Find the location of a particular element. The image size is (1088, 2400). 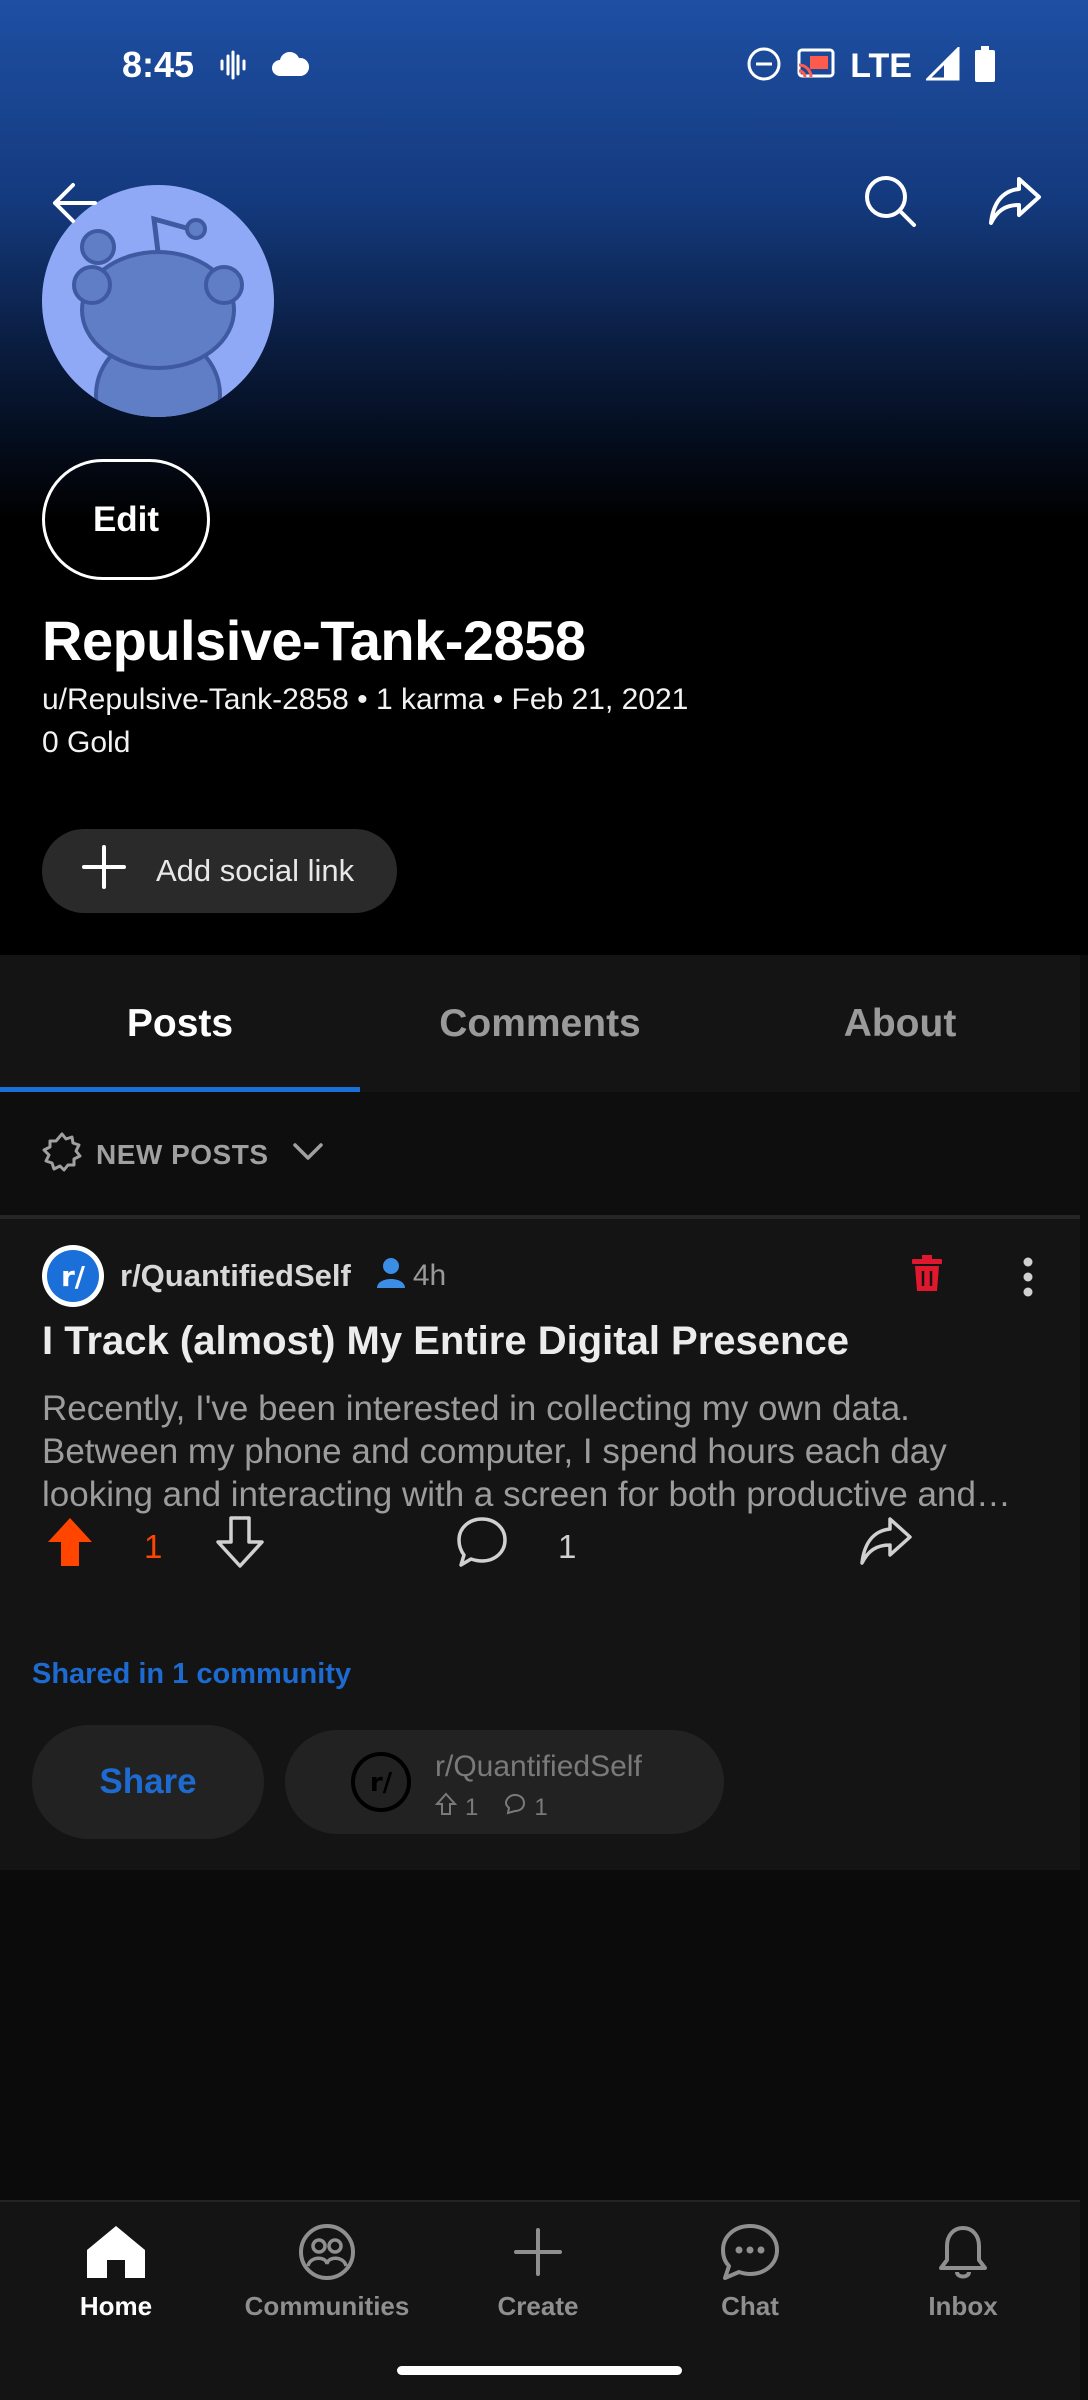

nav-inbox: Inbox is located at coordinates (963, 2272).